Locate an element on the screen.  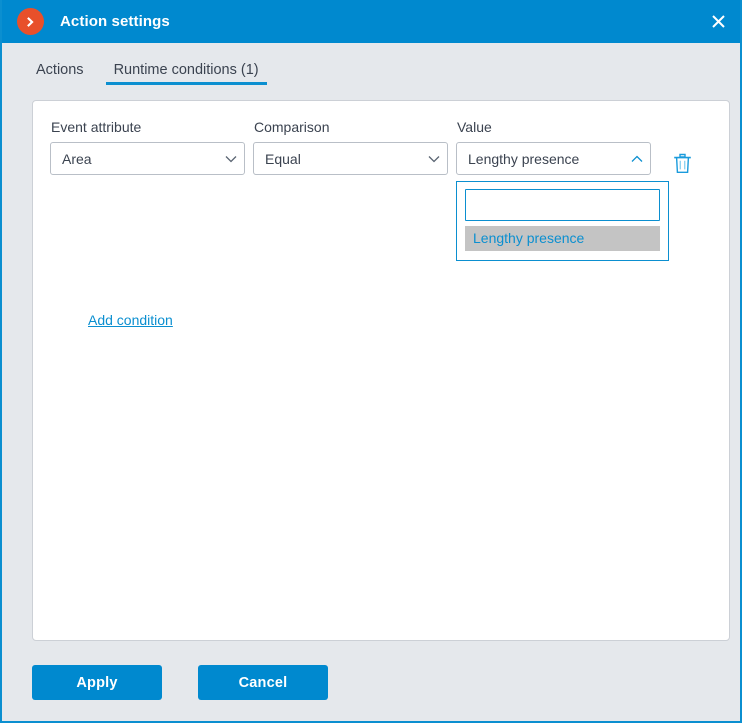
value-label: Value is located at coordinates (474, 127).